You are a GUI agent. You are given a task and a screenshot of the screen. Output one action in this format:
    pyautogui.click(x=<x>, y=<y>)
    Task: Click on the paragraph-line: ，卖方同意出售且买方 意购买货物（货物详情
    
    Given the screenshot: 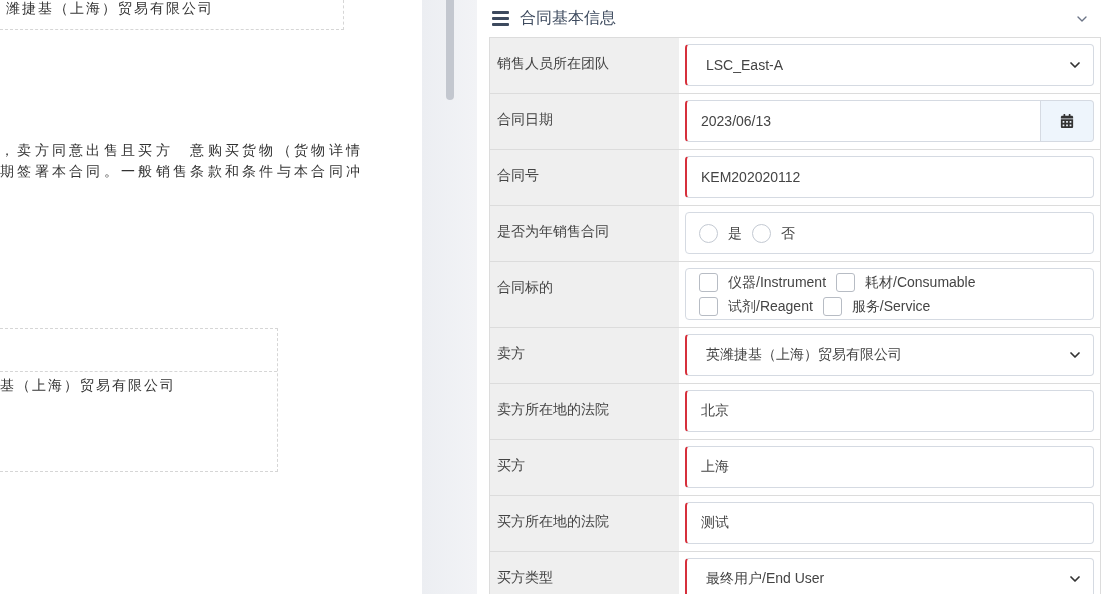 What is the action you would take?
    pyautogui.click(x=182, y=150)
    